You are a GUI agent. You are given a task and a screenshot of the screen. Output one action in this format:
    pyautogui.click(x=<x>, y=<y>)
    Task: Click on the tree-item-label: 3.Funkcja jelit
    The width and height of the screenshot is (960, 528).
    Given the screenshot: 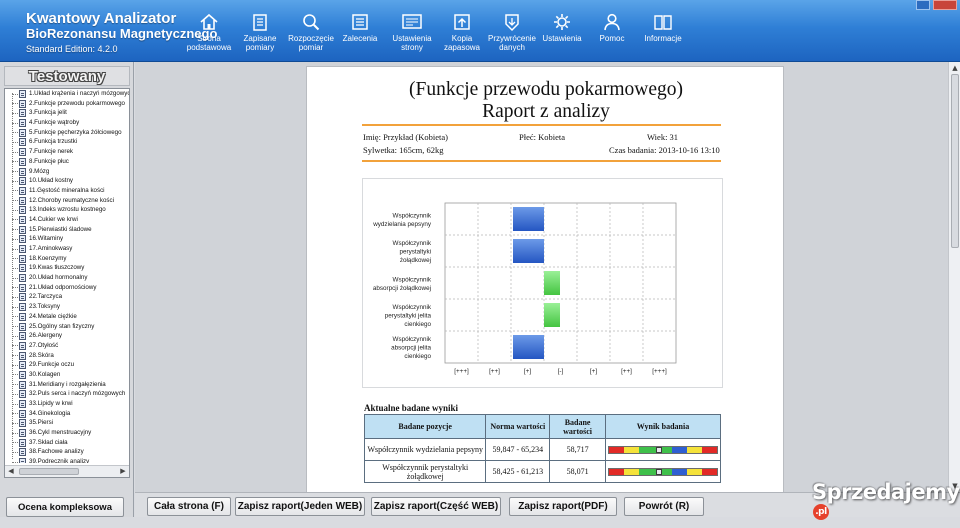 What is the action you would take?
    pyautogui.click(x=48, y=113)
    